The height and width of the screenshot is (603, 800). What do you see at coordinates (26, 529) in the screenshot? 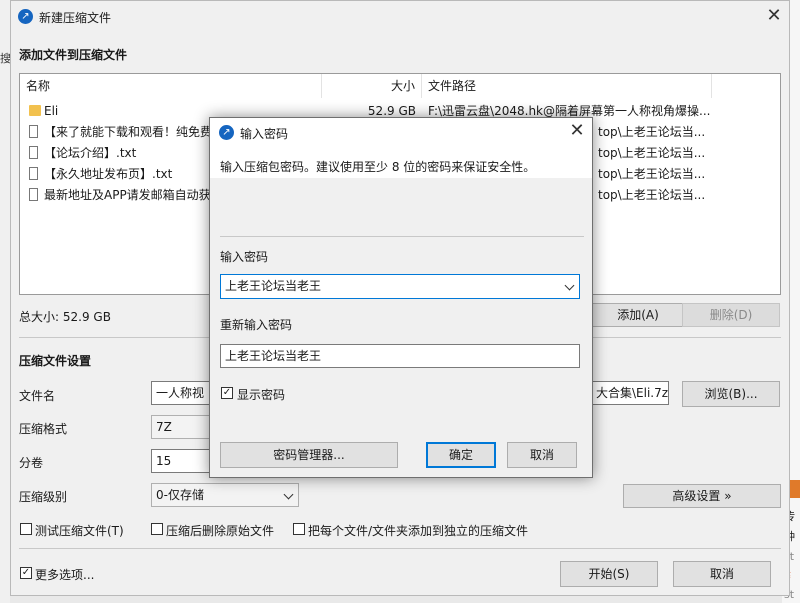
I see `test-archive-checkbox` at bounding box center [26, 529].